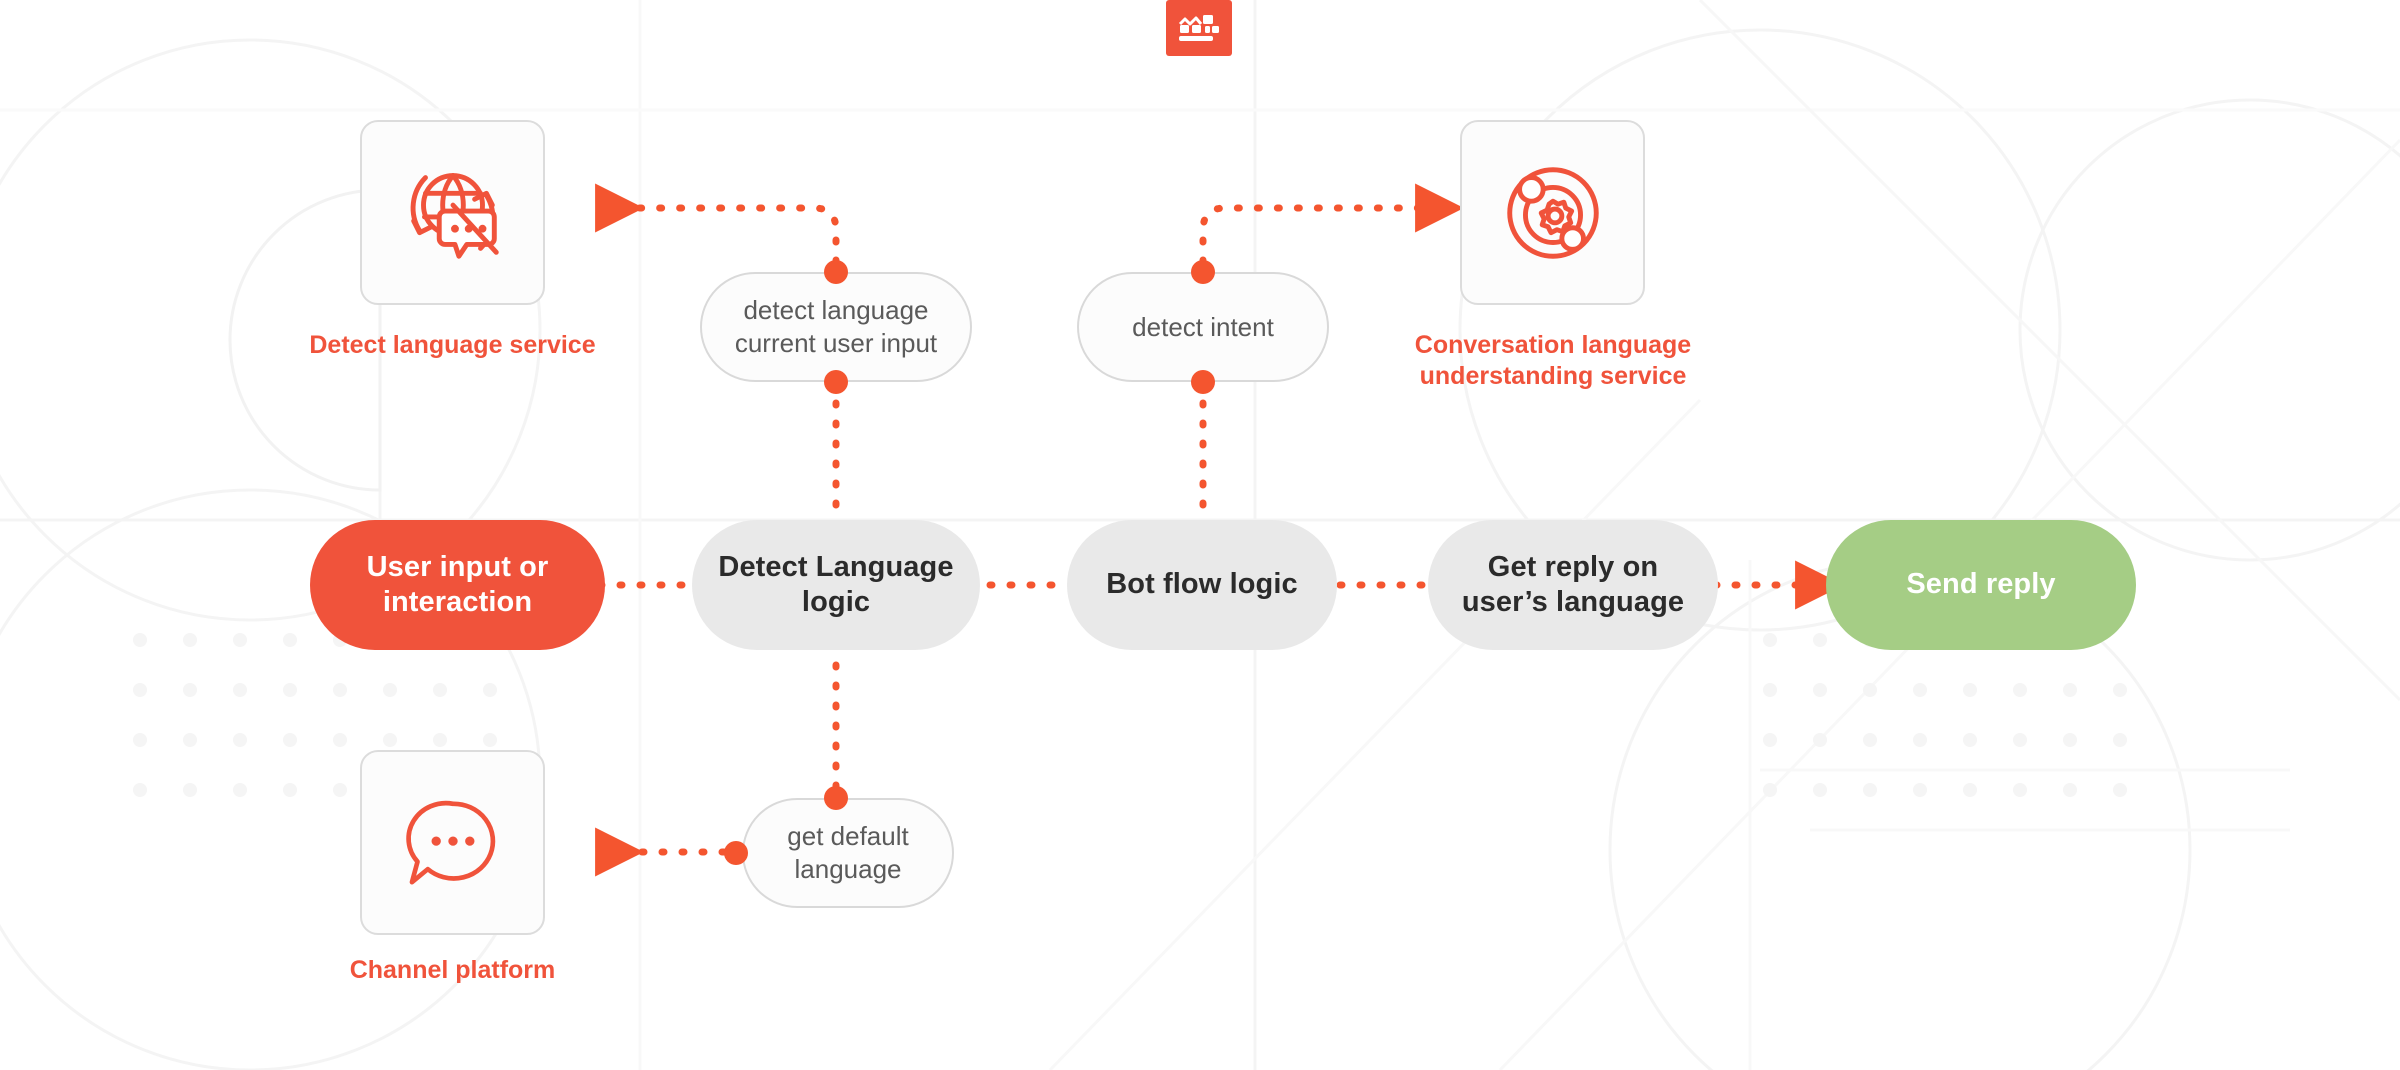  I want to click on service-card-channel-platform, so click(452, 842).